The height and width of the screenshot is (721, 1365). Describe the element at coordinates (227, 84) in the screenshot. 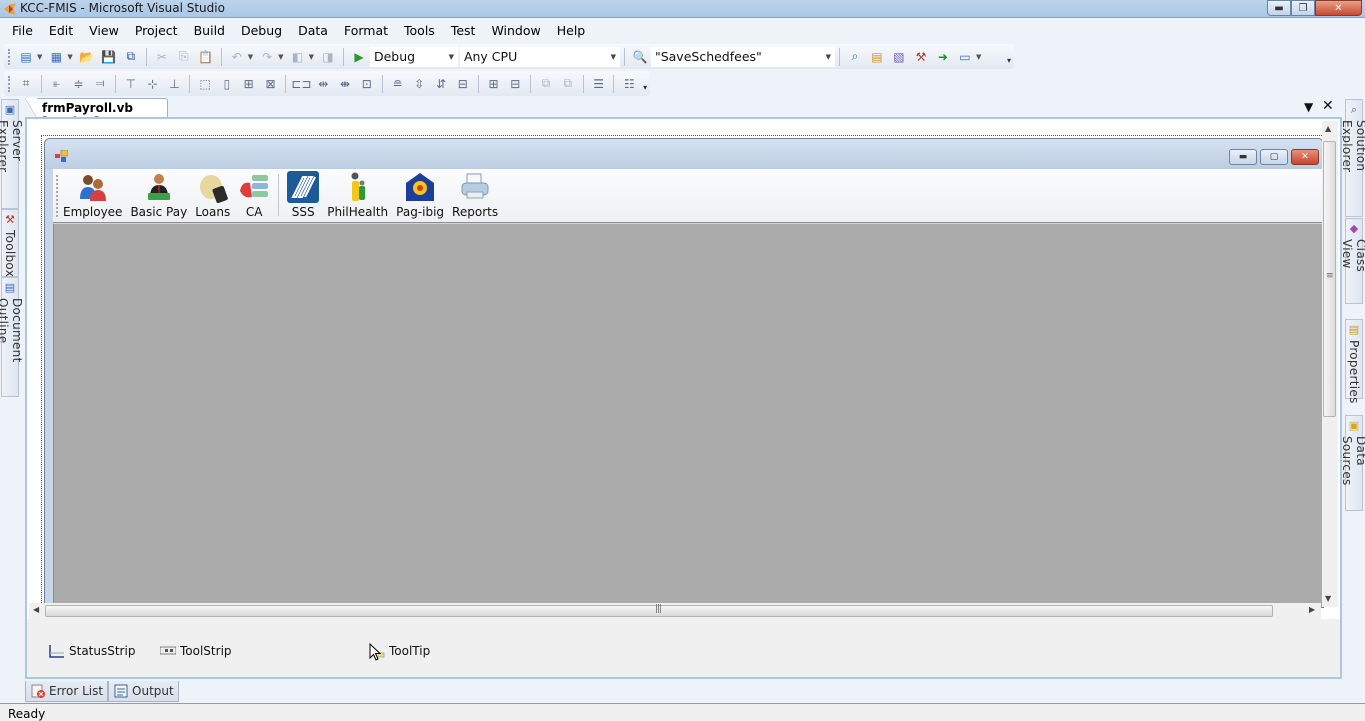

I see `make-same-height-icon: ▯` at that location.